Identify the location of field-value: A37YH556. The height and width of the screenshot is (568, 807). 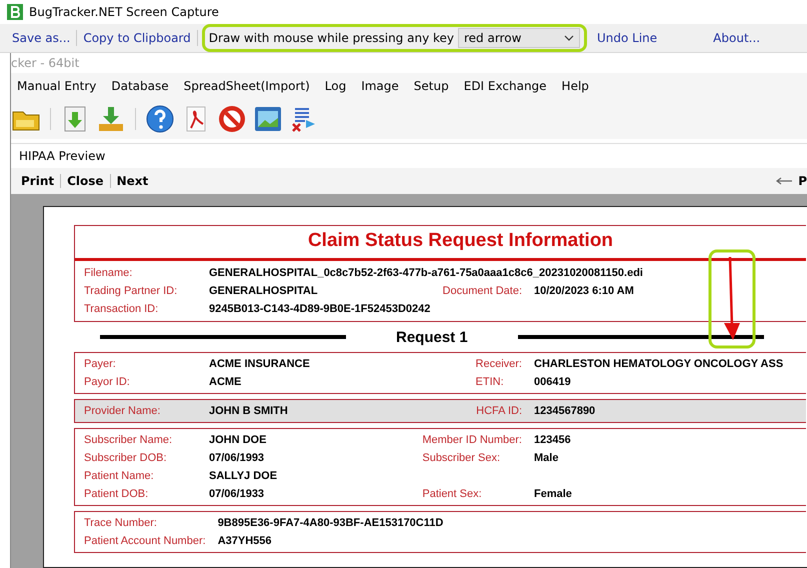
(245, 541).